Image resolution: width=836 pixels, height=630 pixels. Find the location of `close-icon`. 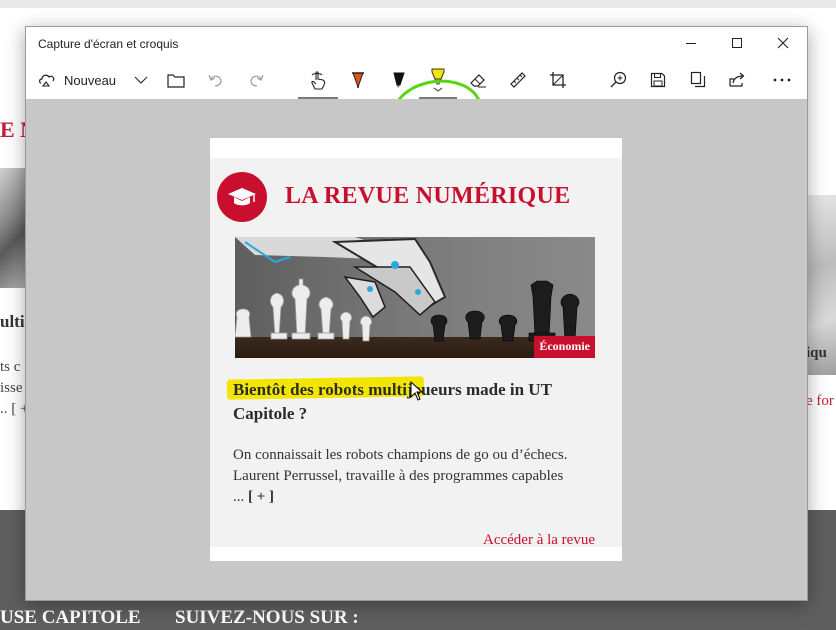

close-icon is located at coordinates (783, 43).